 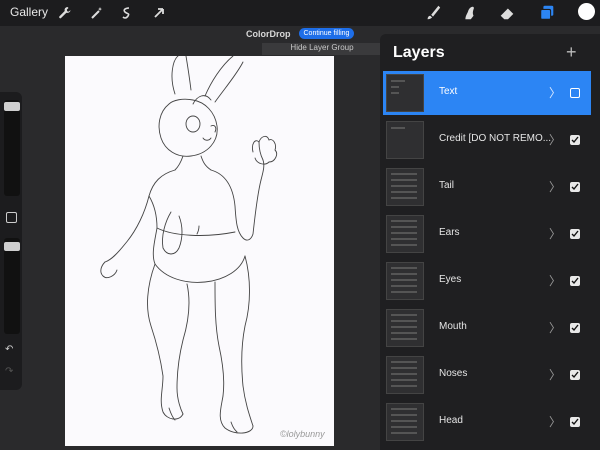 I want to click on undo-icon: ↶, so click(x=9, y=349).